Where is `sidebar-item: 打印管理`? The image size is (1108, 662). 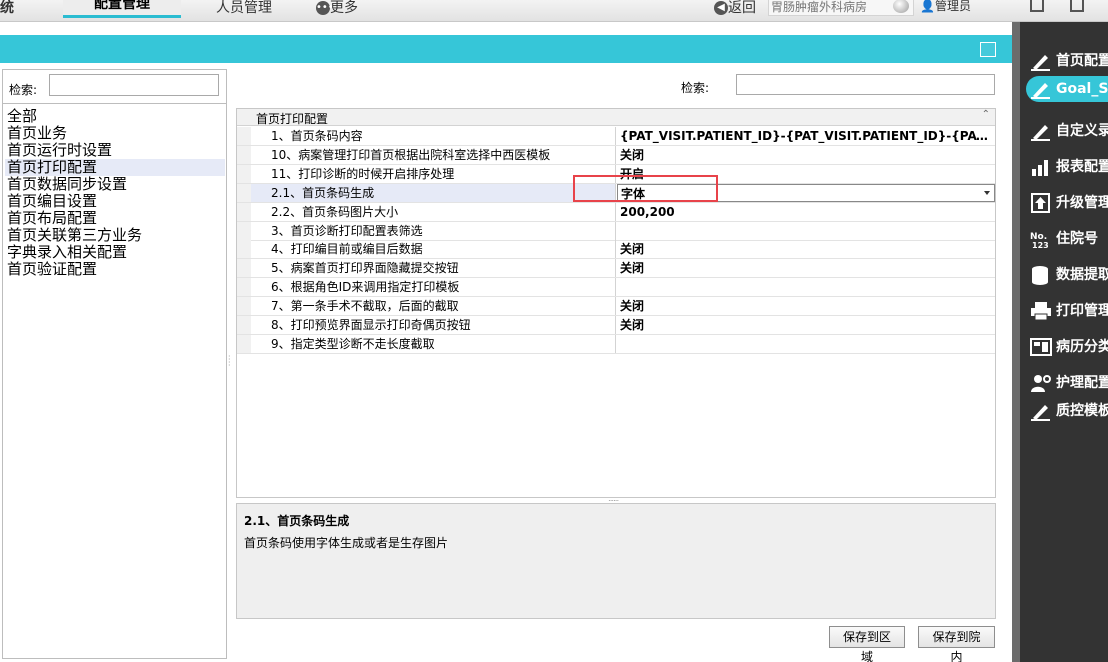 sidebar-item: 打印管理 is located at coordinates (1069, 311).